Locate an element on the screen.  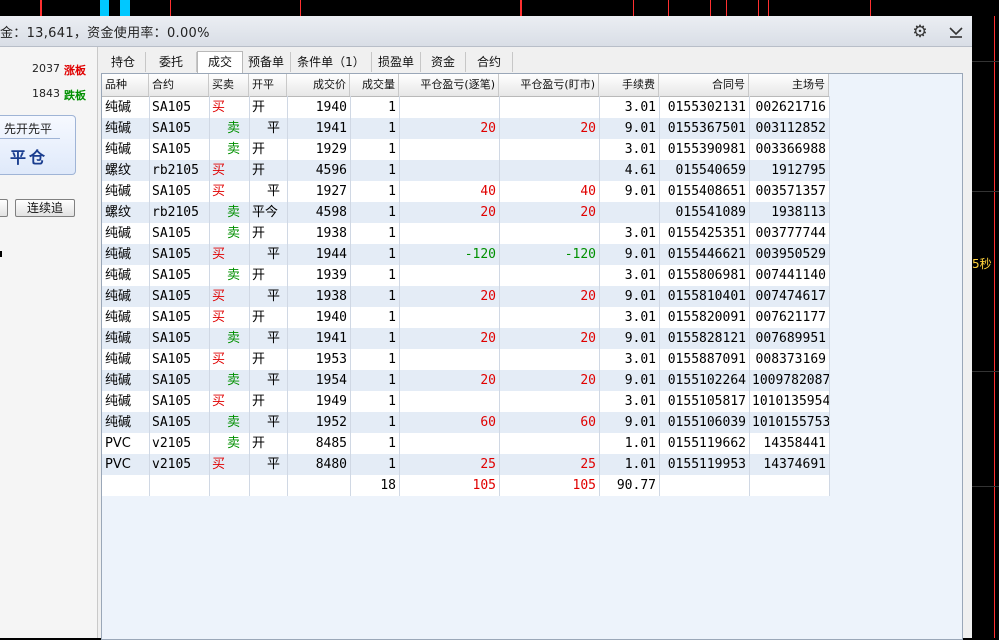
cell-price: 1944 is located at coordinates (331, 254).